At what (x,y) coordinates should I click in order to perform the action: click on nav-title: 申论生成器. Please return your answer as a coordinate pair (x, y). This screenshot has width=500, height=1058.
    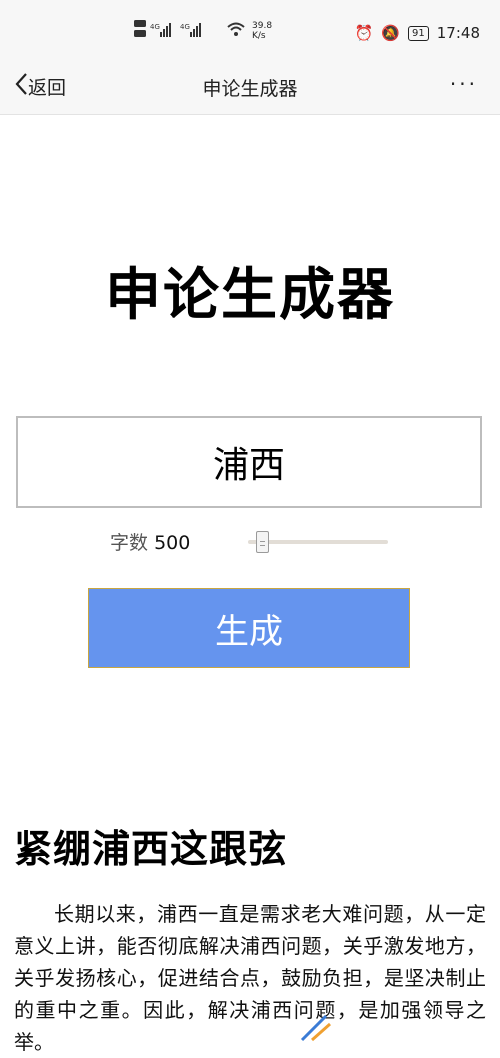
    Looking at the image, I should click on (250, 89).